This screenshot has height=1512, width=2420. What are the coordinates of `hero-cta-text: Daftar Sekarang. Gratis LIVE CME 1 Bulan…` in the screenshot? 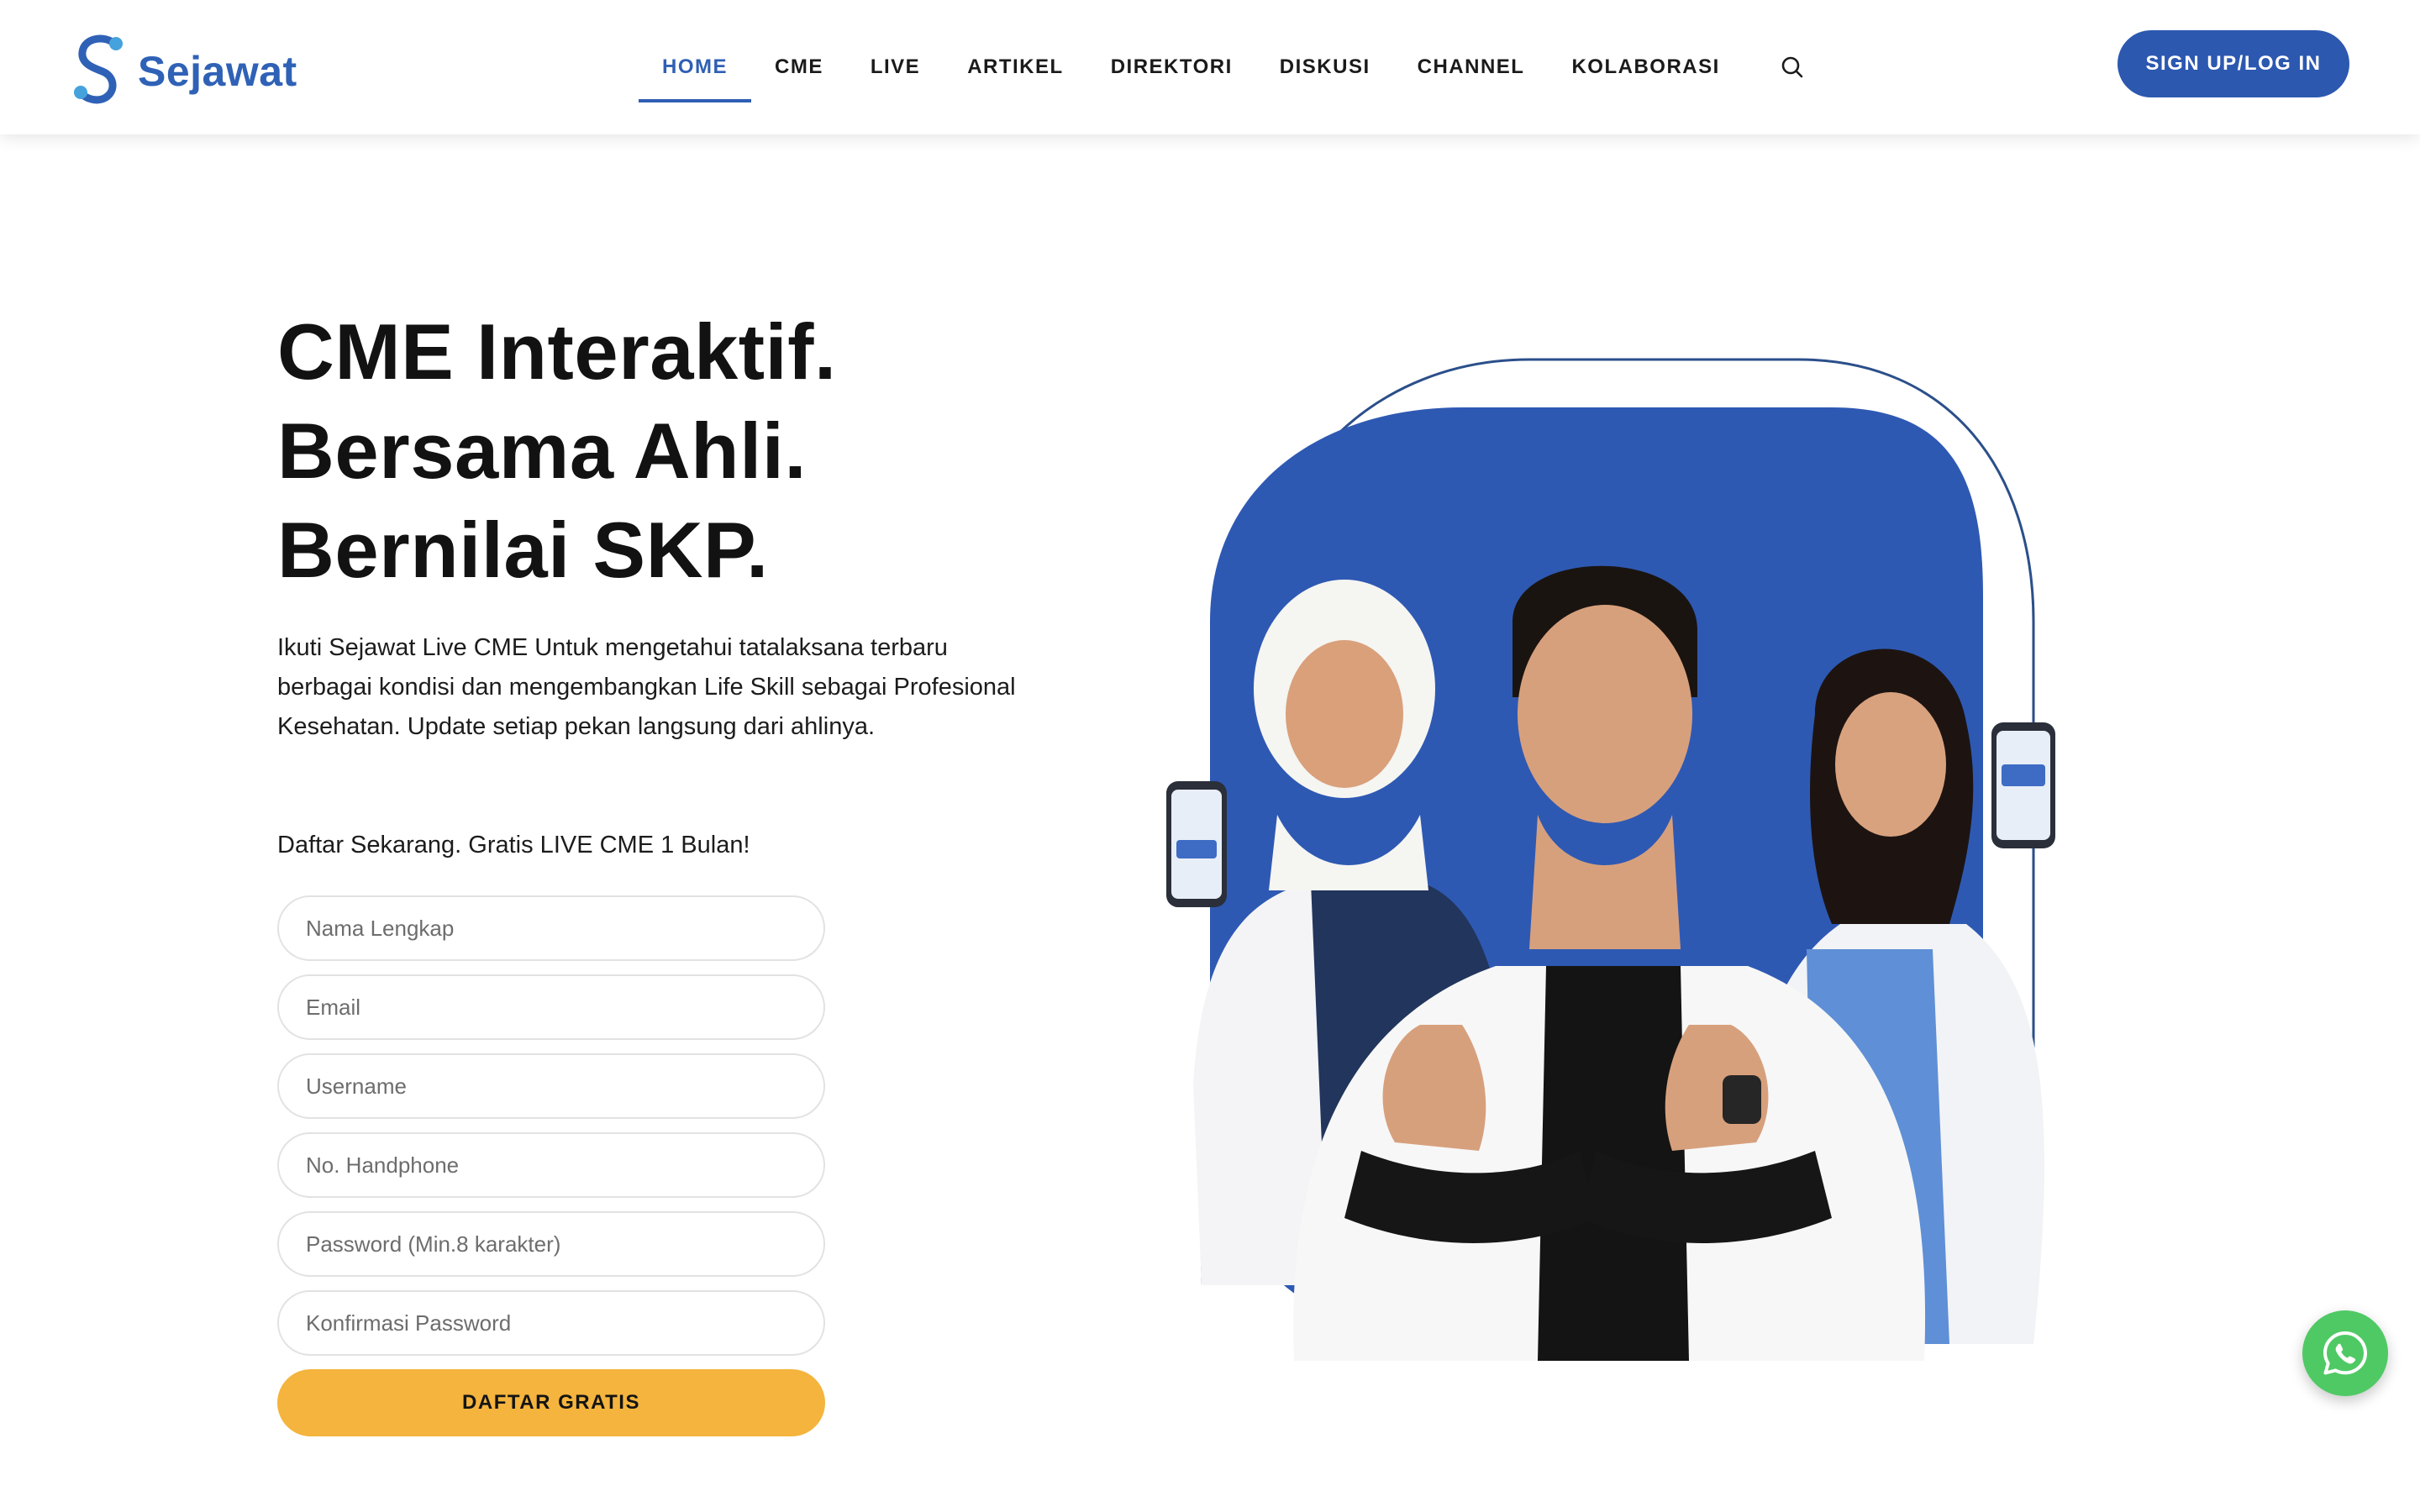 It's located at (513, 845).